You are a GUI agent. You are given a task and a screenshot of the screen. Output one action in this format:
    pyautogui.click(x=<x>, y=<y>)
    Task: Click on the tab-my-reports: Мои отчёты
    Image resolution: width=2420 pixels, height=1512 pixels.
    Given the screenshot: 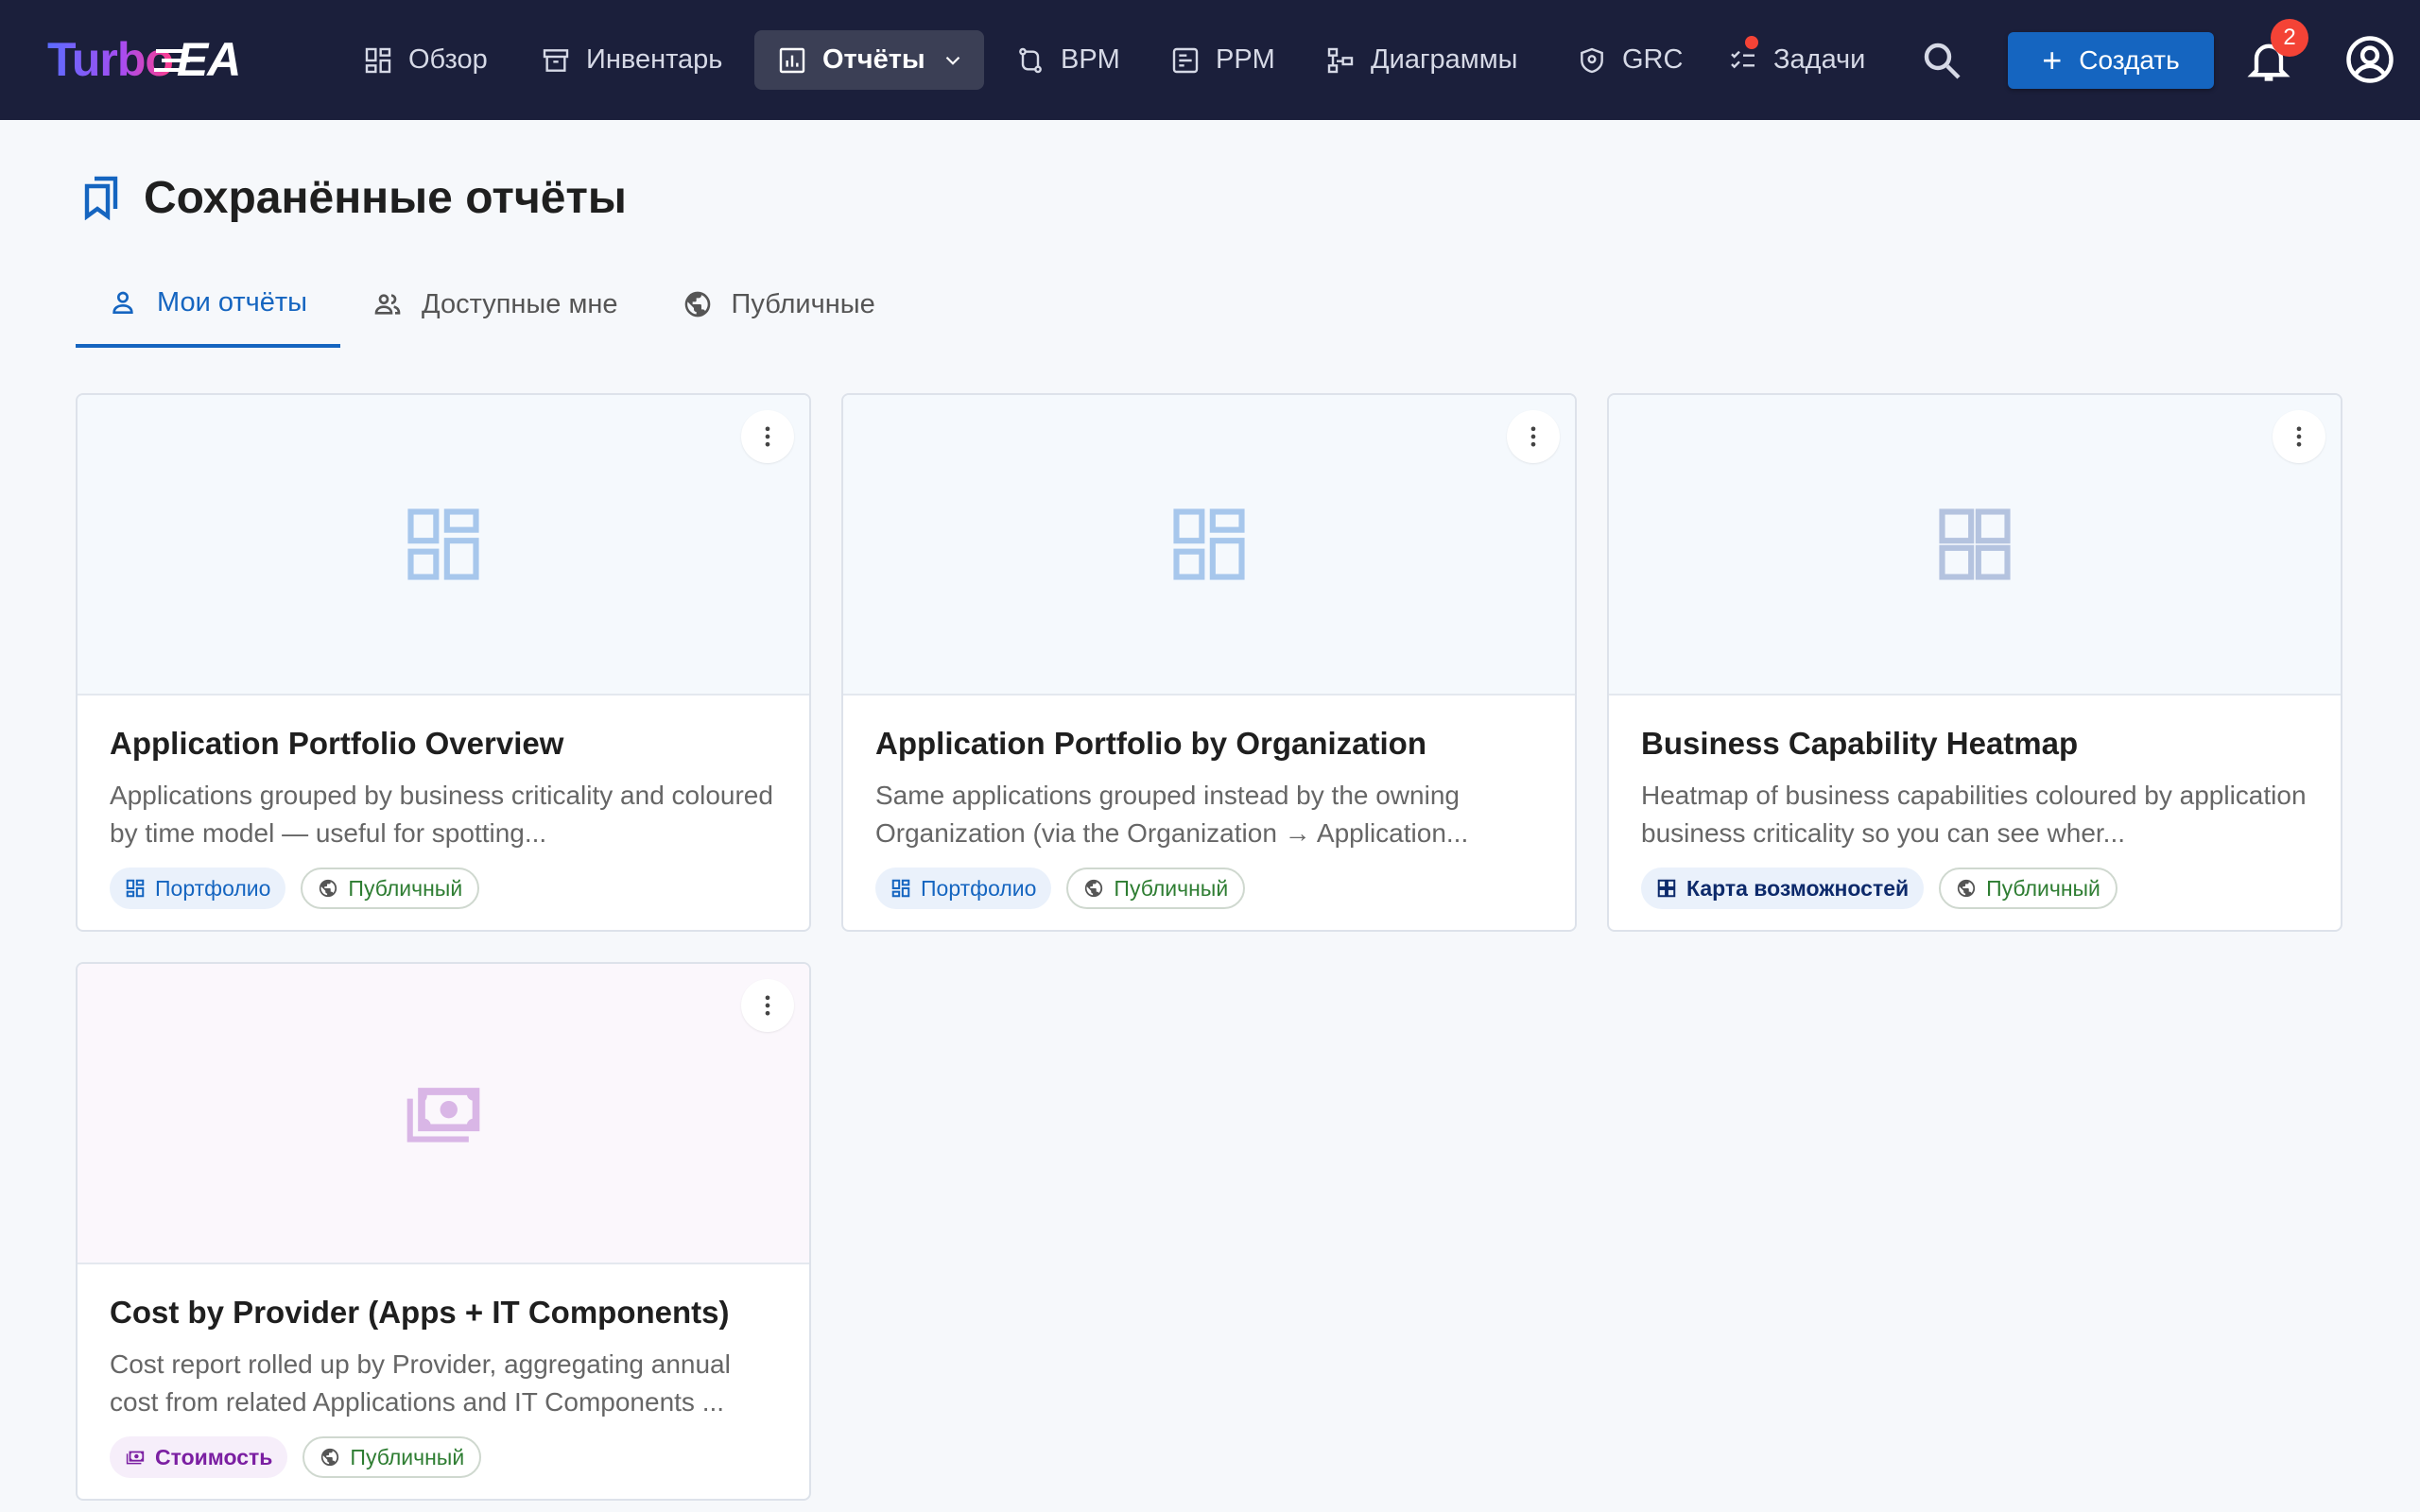 What is the action you would take?
    pyautogui.click(x=208, y=304)
    